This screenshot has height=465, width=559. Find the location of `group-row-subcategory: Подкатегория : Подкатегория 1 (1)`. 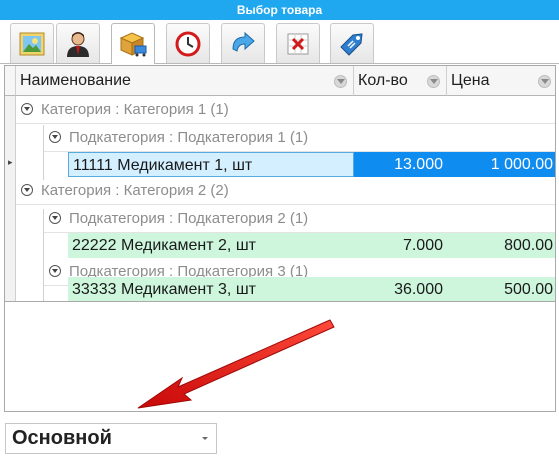

group-row-subcategory: Подкатегория : Подкатегория 1 (1) is located at coordinates (299, 138).